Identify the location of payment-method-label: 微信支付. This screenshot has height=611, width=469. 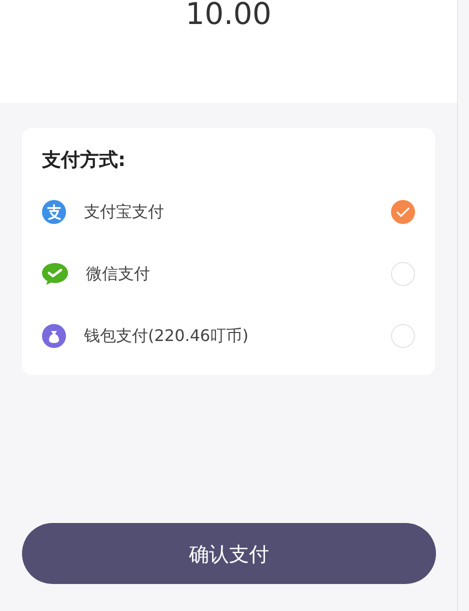
(118, 273).